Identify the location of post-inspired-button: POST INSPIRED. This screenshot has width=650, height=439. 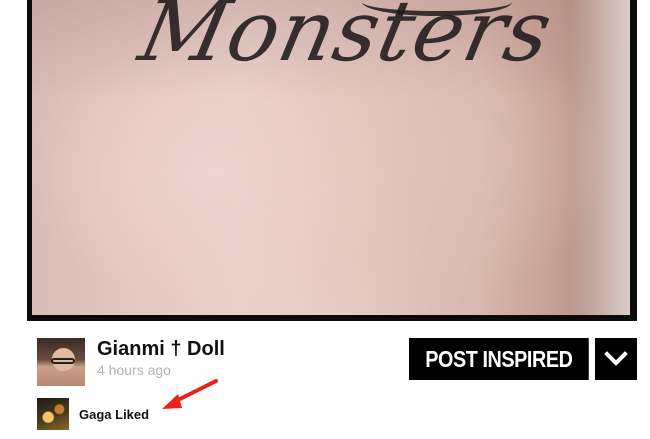
(499, 359).